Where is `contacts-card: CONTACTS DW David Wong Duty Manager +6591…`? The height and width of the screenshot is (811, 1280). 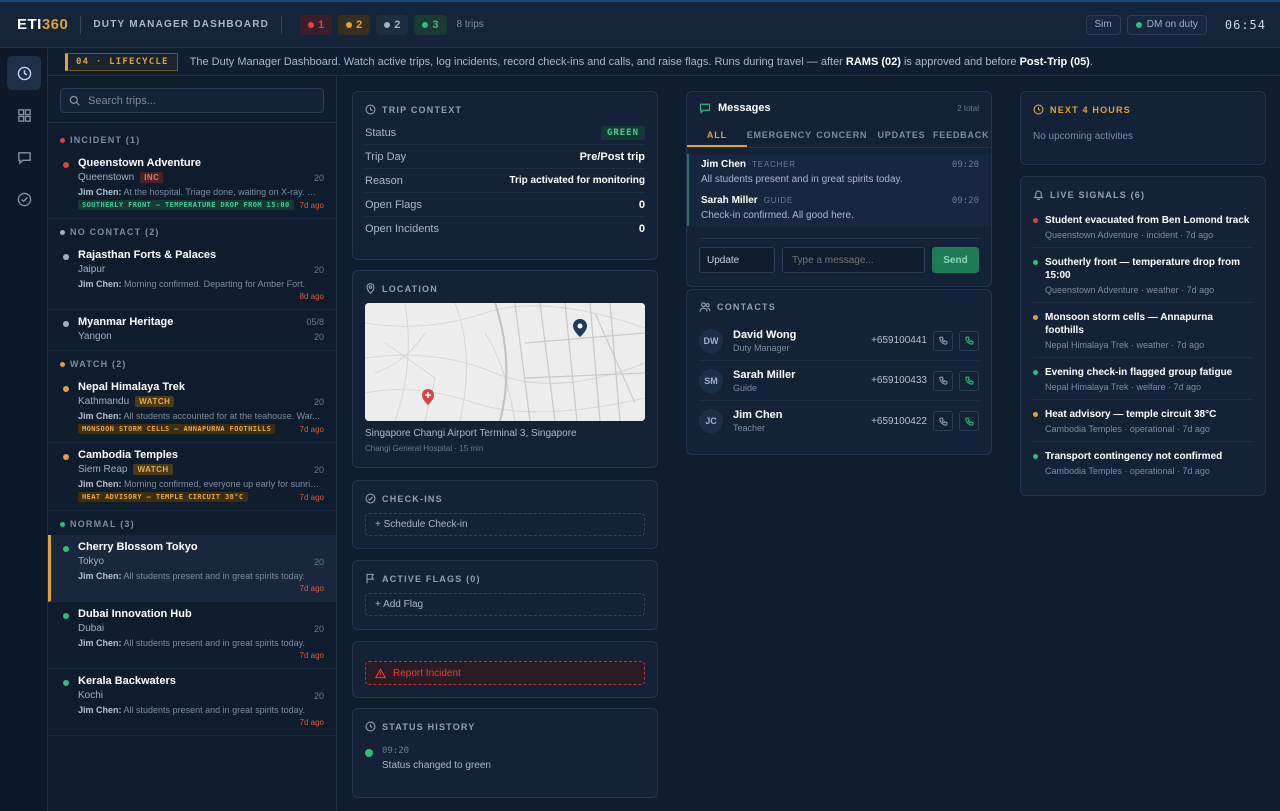 contacts-card: CONTACTS DW David Wong Duty Manager +6591… is located at coordinates (839, 372).